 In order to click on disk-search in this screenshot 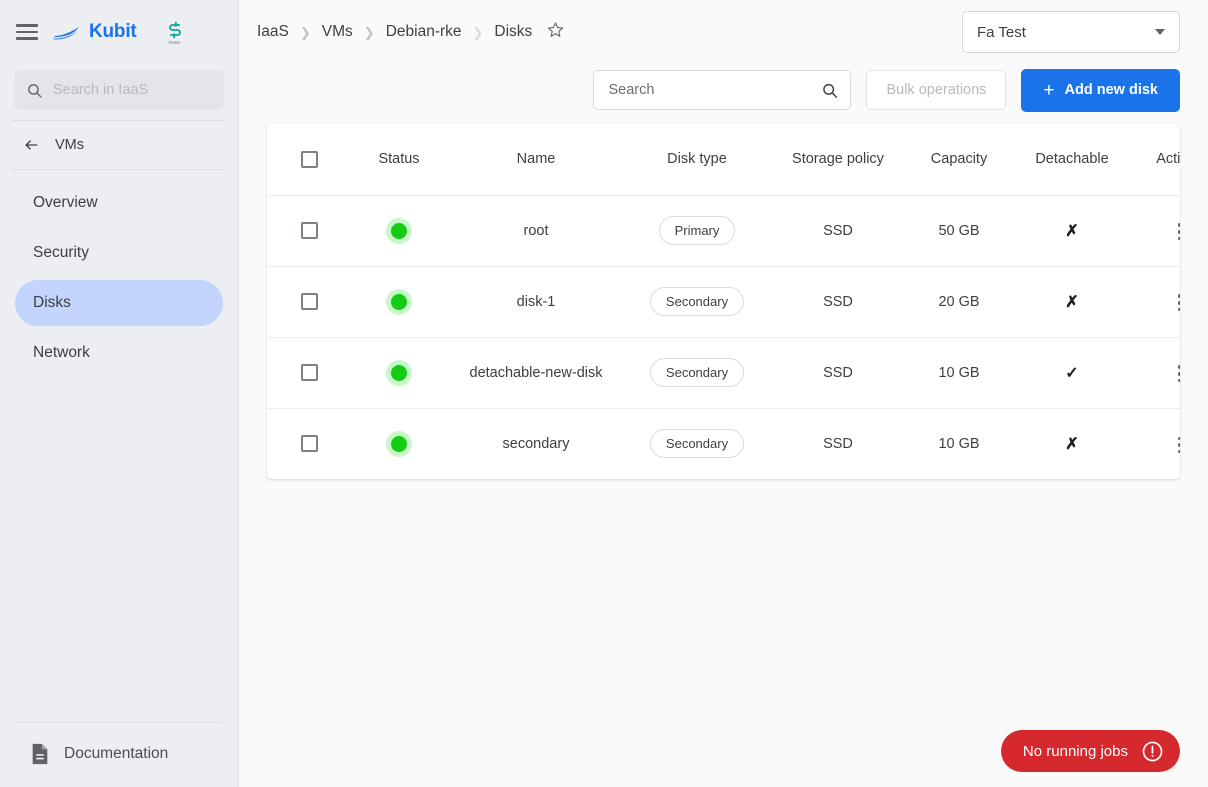, I will do `click(722, 90)`.